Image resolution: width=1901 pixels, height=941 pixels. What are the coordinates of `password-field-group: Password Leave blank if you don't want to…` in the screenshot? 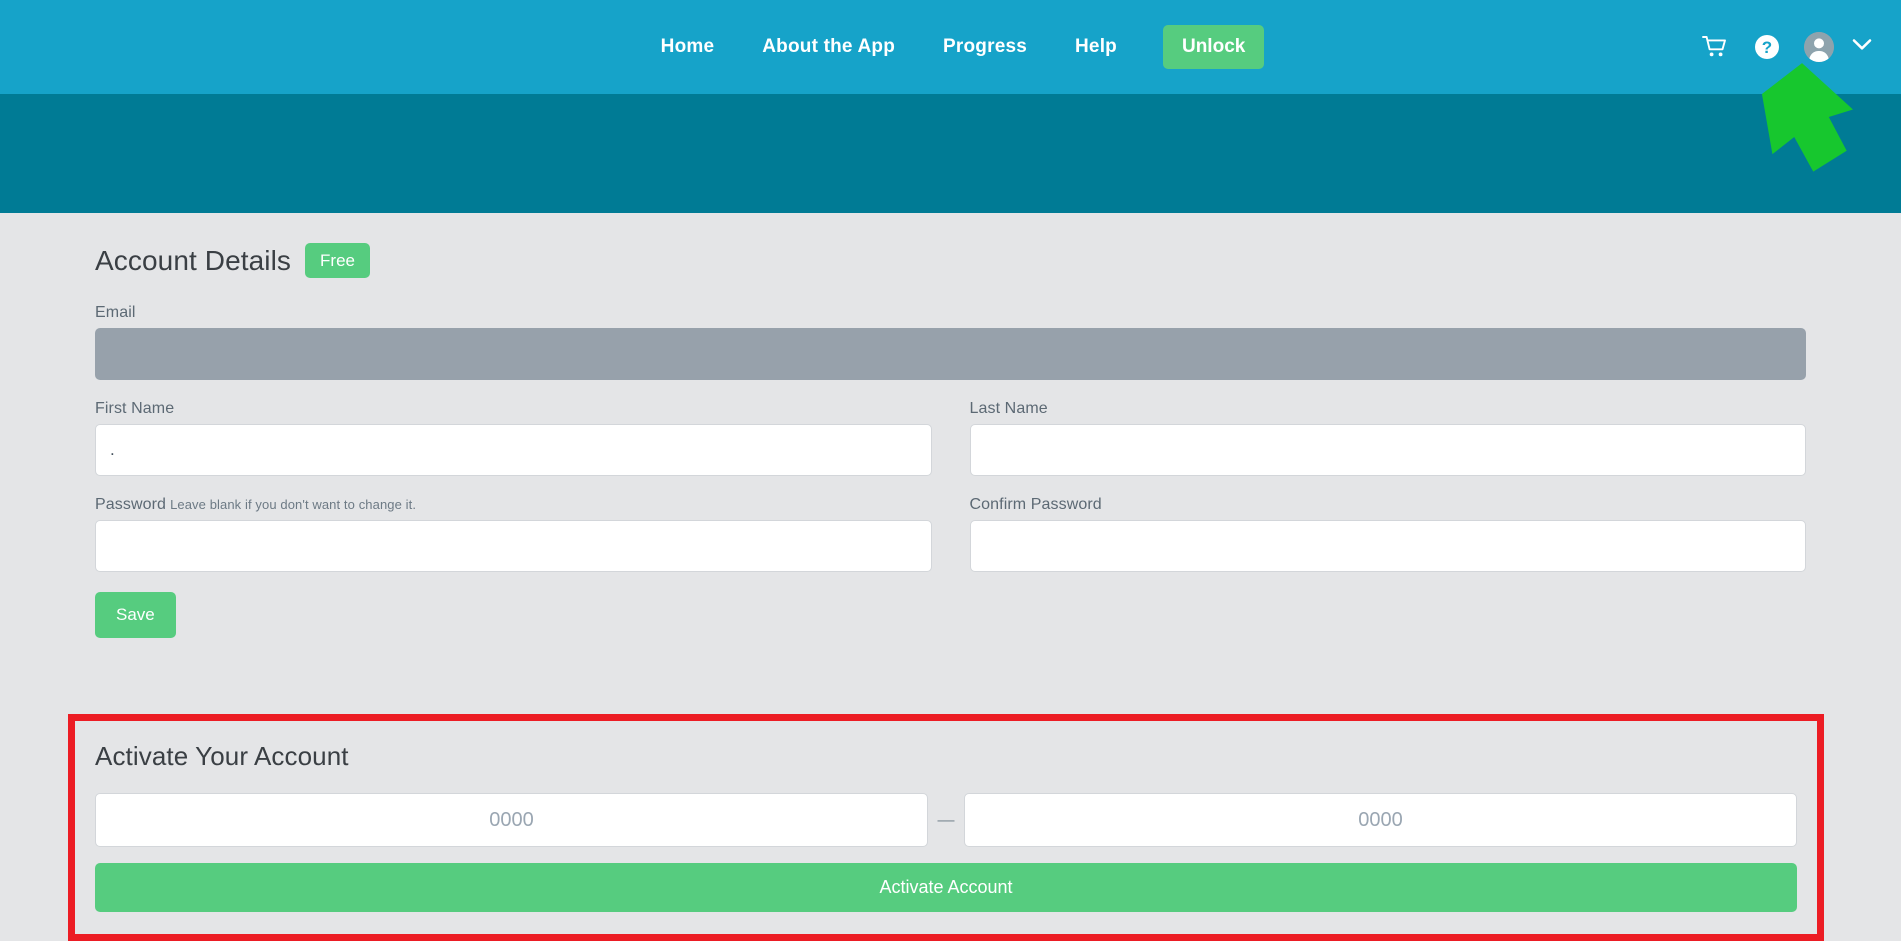 It's located at (513, 534).